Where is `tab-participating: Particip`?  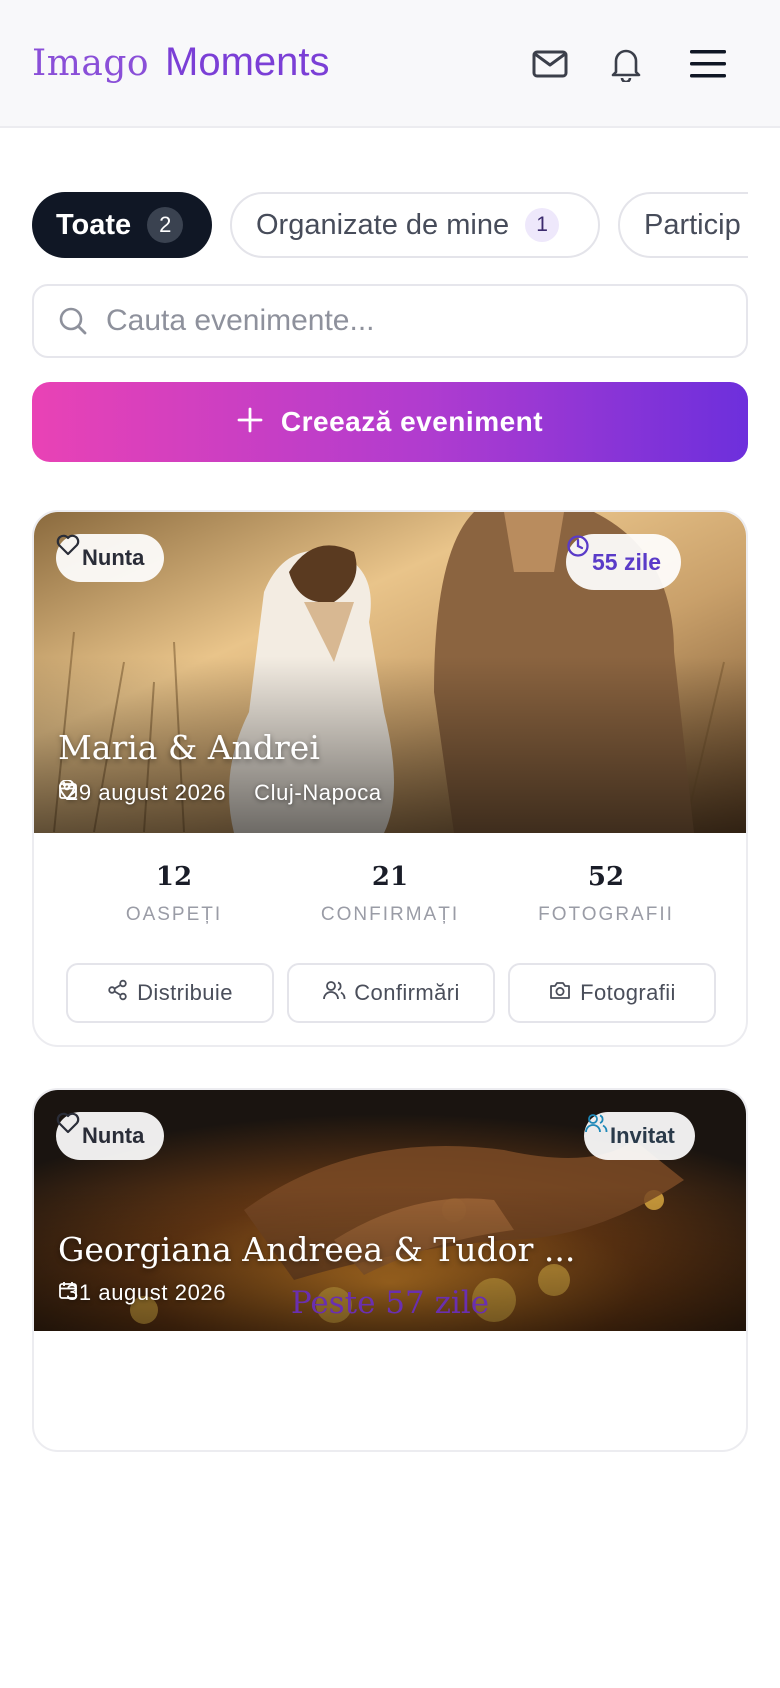
tab-participating: Particip is located at coordinates (683, 225).